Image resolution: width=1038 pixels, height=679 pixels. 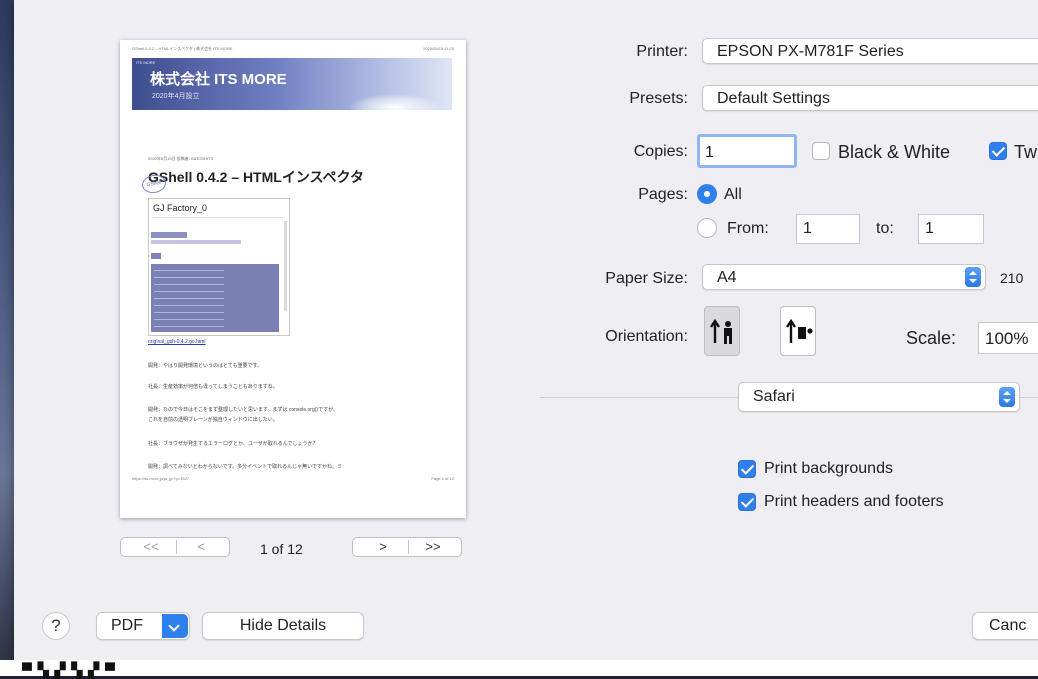 I want to click on to-page-value: 1, so click(x=929, y=228).